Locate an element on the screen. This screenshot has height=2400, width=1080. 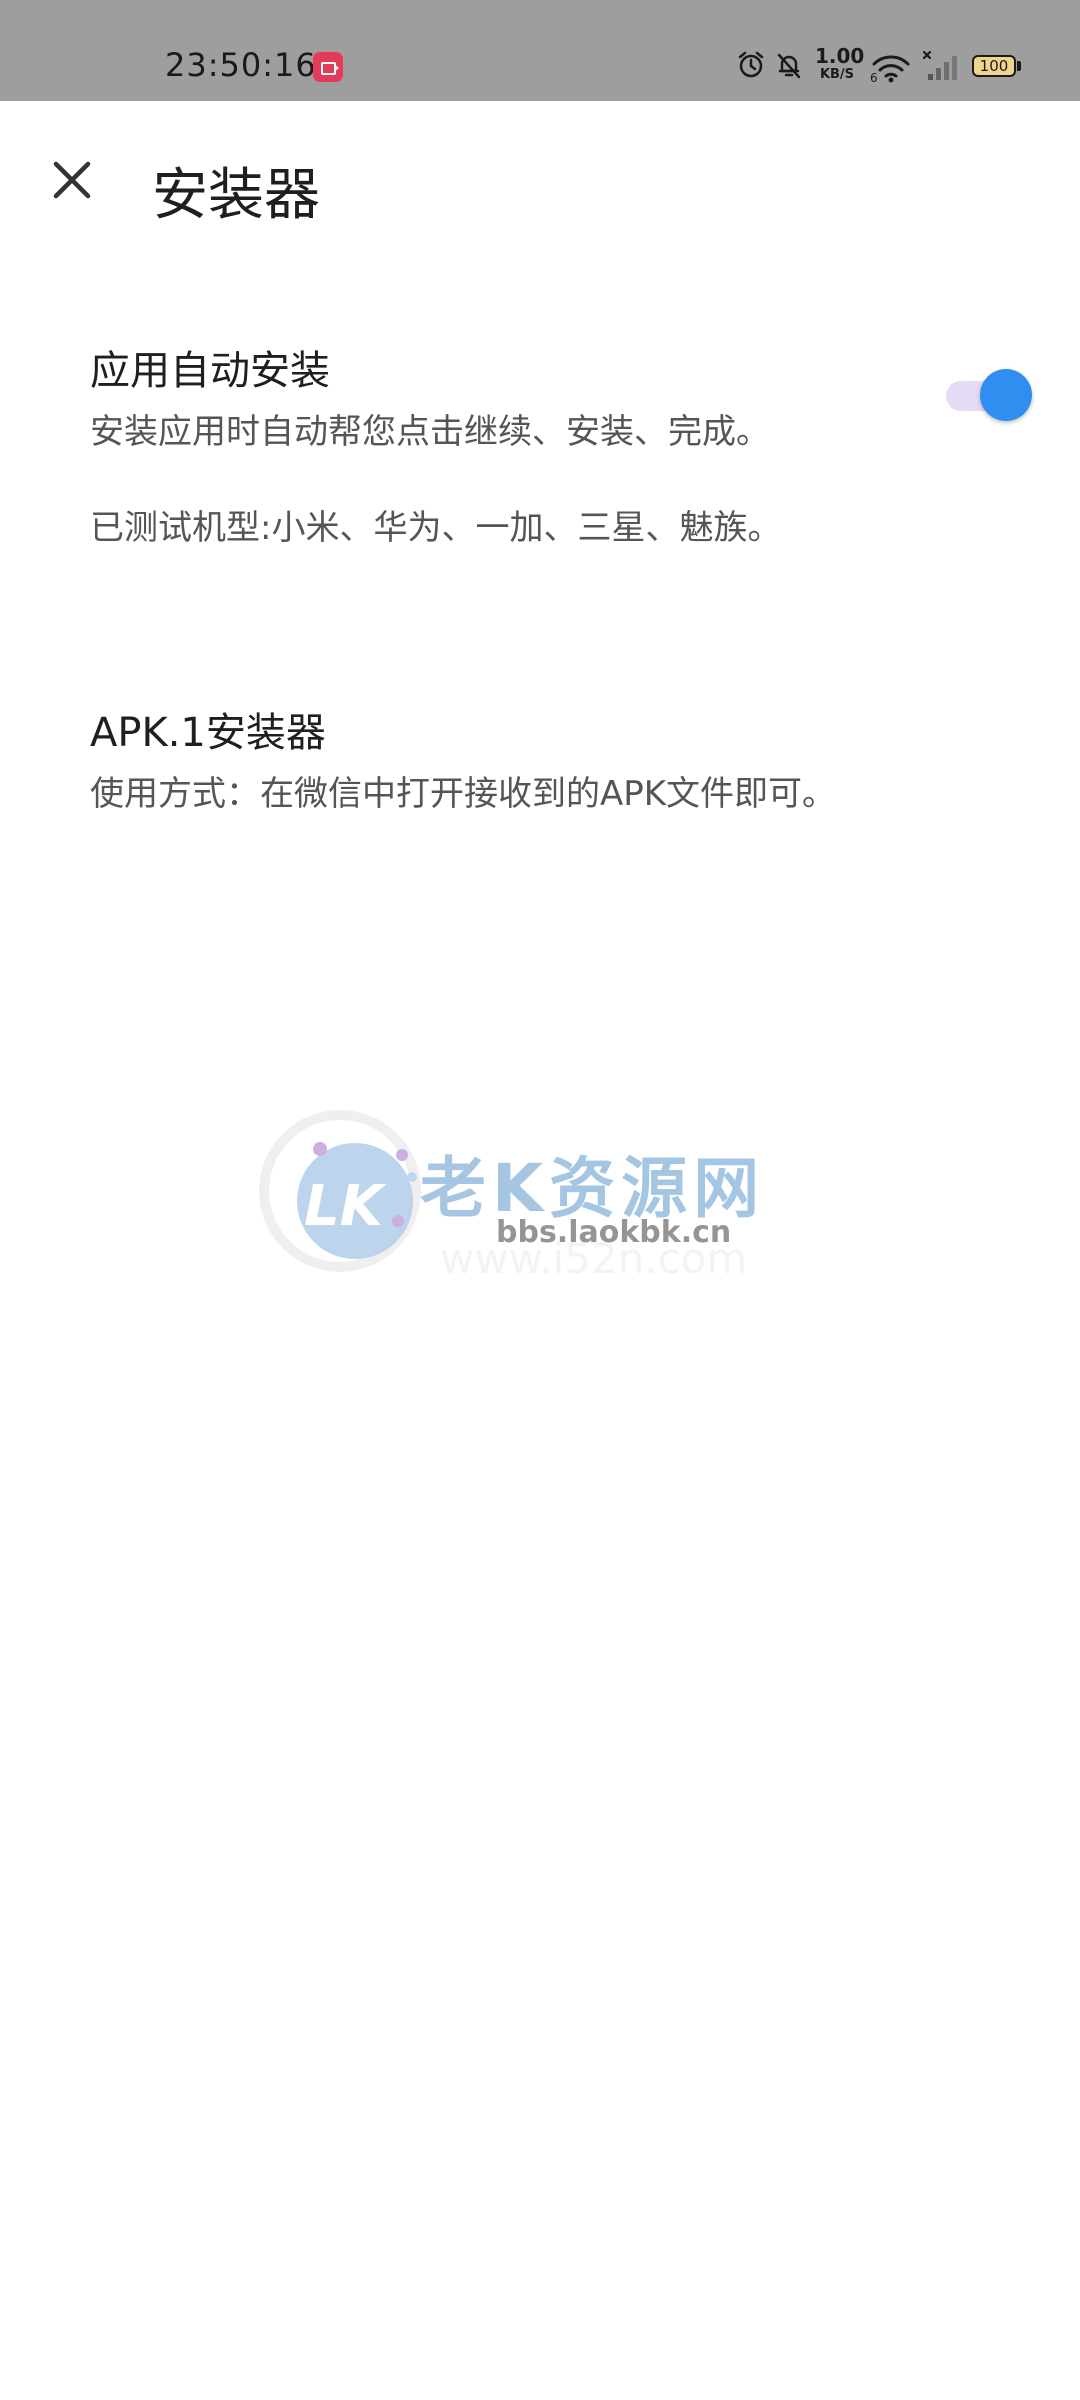
battery-icon: 100 is located at coordinates (994, 66).